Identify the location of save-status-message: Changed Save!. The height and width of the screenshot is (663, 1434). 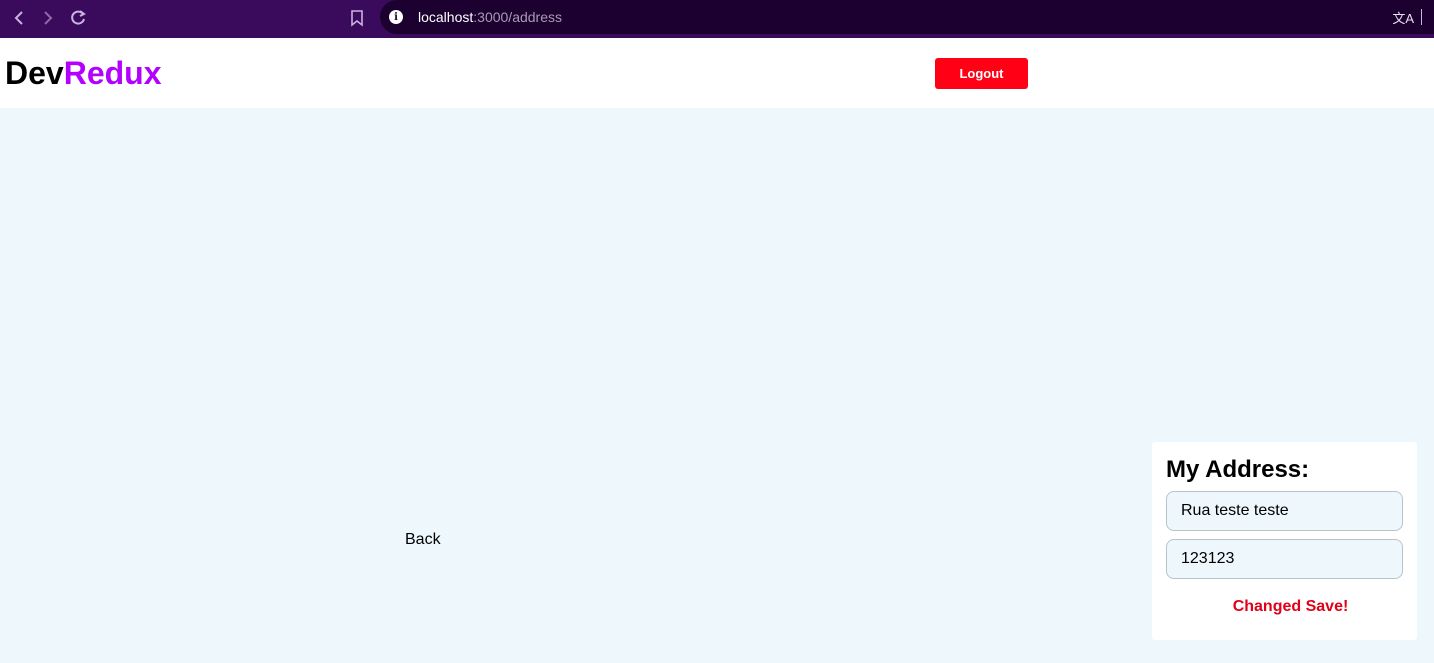
(1290, 606).